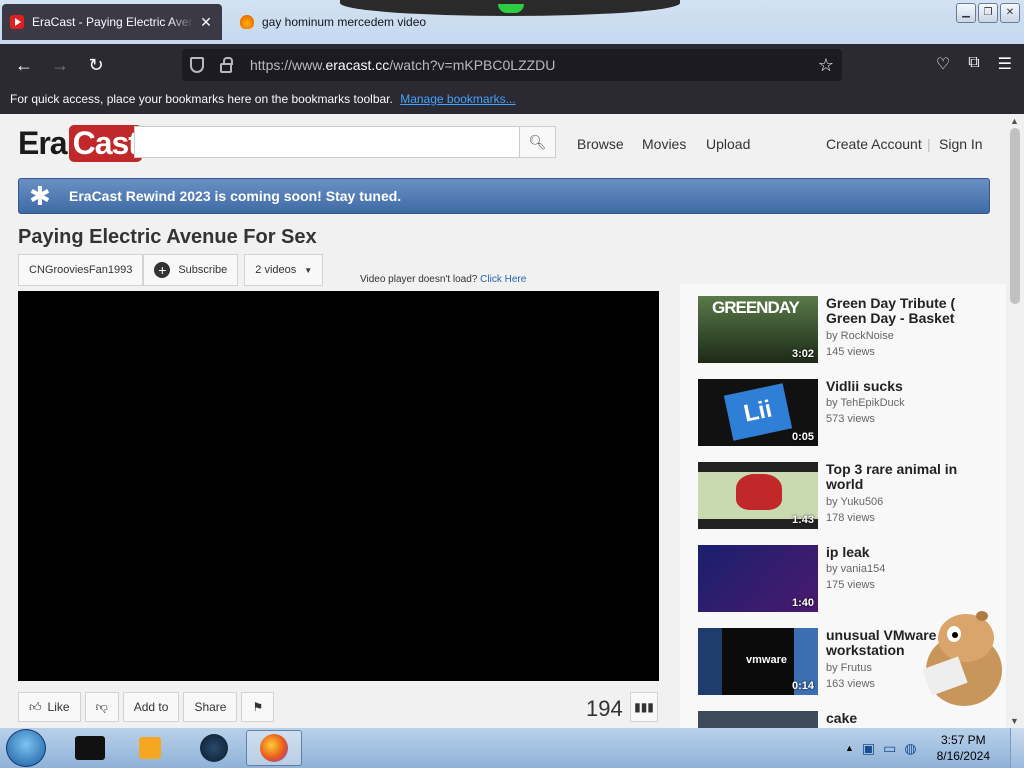 The width and height of the screenshot is (1024, 768). What do you see at coordinates (850, 352) in the screenshot?
I see `related-views: 145 views` at bounding box center [850, 352].